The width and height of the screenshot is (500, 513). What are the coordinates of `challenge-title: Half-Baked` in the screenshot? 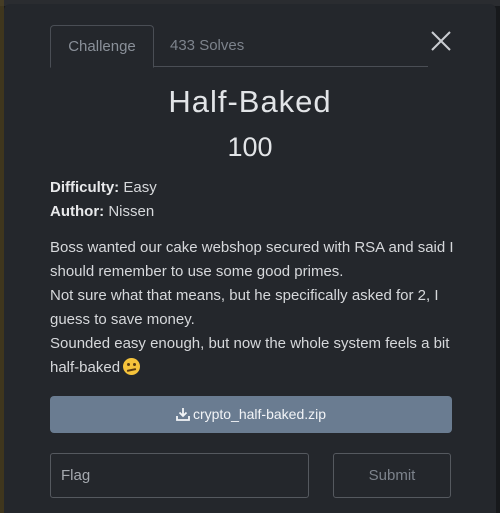 It's located at (250, 101).